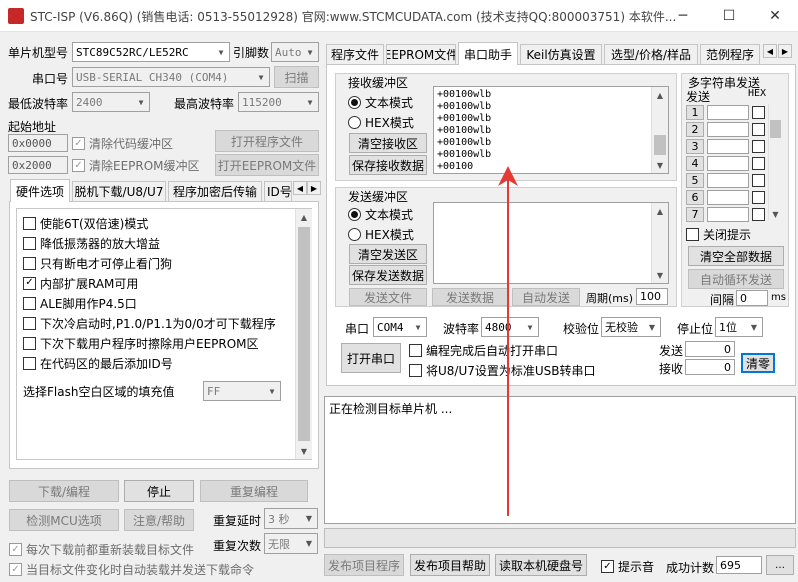 Image resolution: width=798 pixels, height=582 pixels. I want to click on hardware-option: ✓ 内部扩展RAM可用, so click(153, 283).